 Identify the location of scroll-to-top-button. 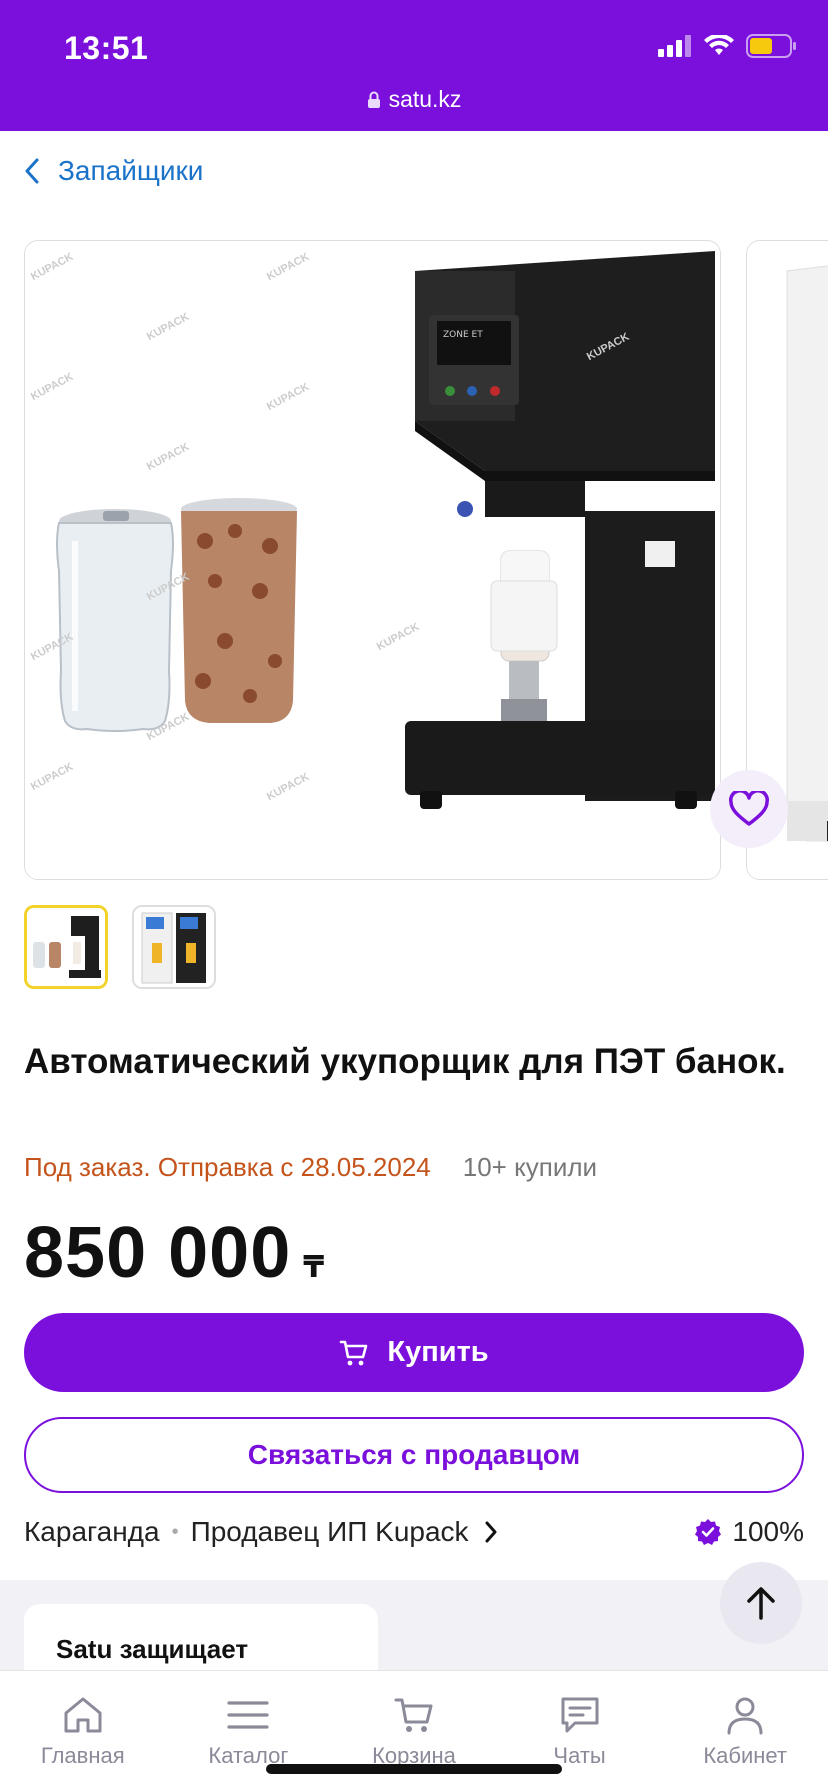
(761, 1603).